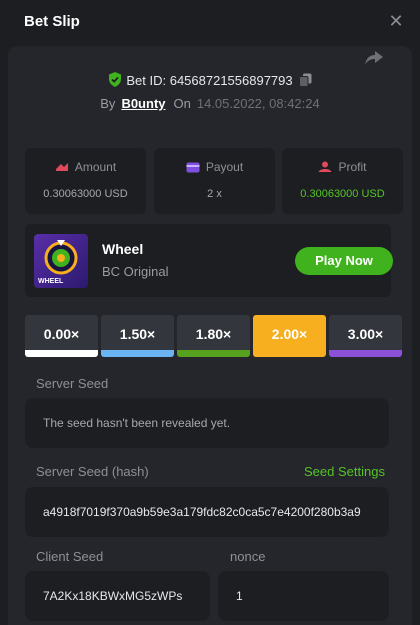 The image size is (420, 625). I want to click on multiplier-label: 0.00×, so click(61, 334).